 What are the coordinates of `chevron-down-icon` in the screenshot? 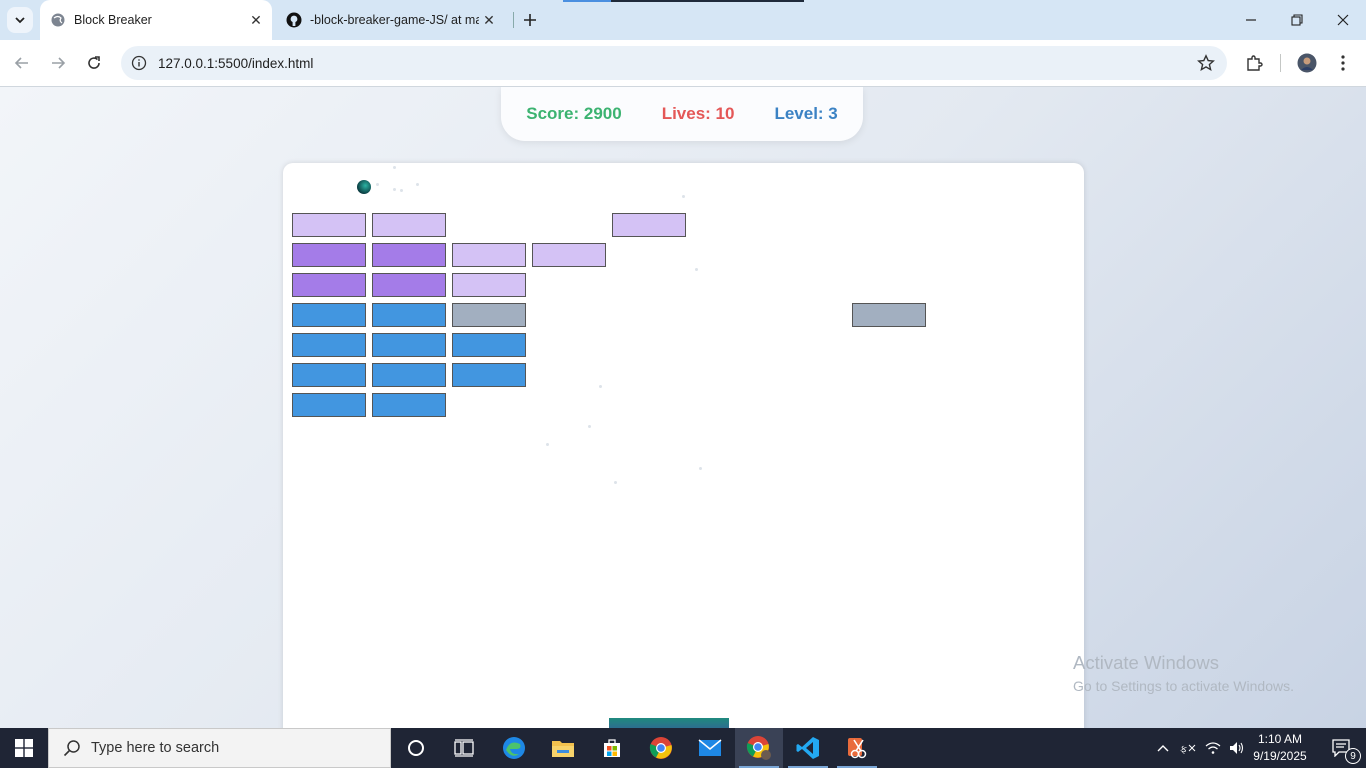 It's located at (20, 20).